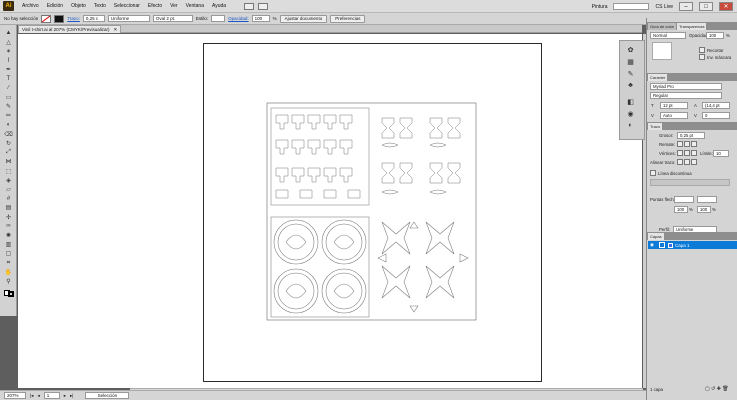  What do you see at coordinates (686, 95) in the screenshot?
I see `font-style-select: Regular` at bounding box center [686, 95].